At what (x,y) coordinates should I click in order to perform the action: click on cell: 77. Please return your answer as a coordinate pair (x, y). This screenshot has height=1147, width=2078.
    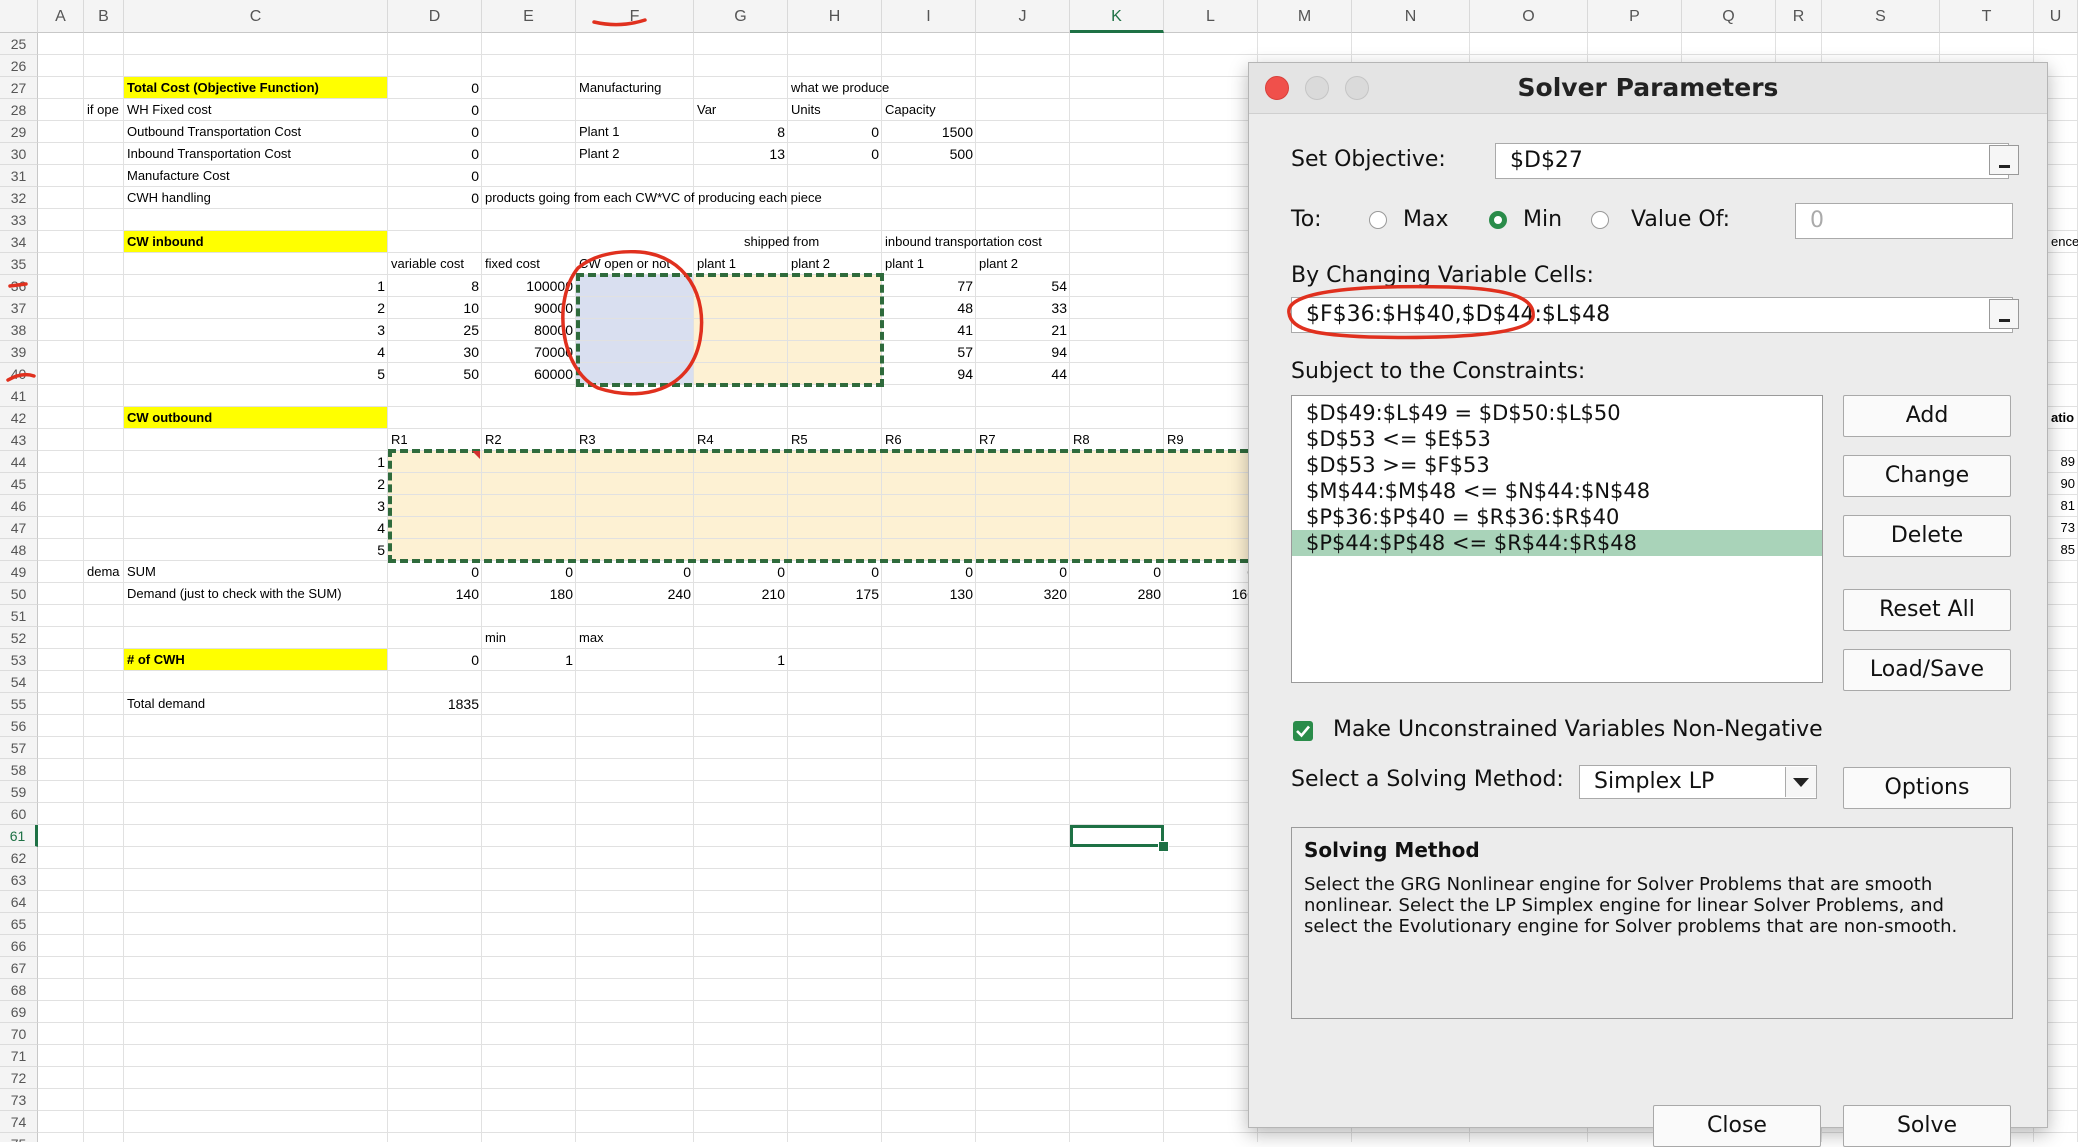
    Looking at the image, I should click on (929, 286).